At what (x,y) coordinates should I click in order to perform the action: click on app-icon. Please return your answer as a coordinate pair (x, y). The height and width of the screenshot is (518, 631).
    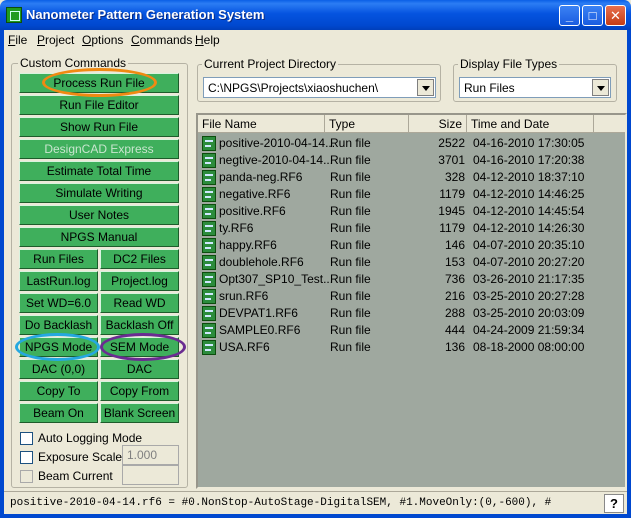
    Looking at the image, I should click on (14, 15).